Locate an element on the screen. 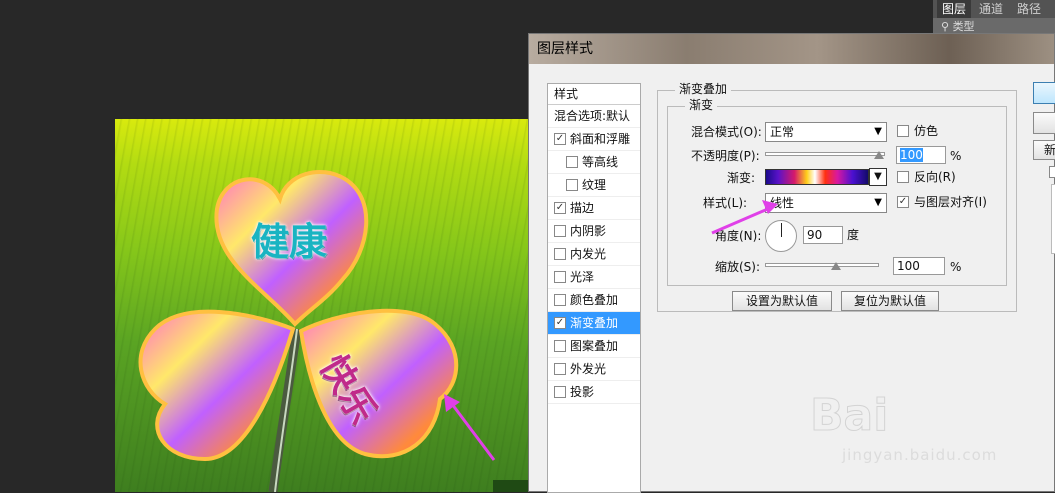  watermark-du: du is located at coordinates (917, 413).